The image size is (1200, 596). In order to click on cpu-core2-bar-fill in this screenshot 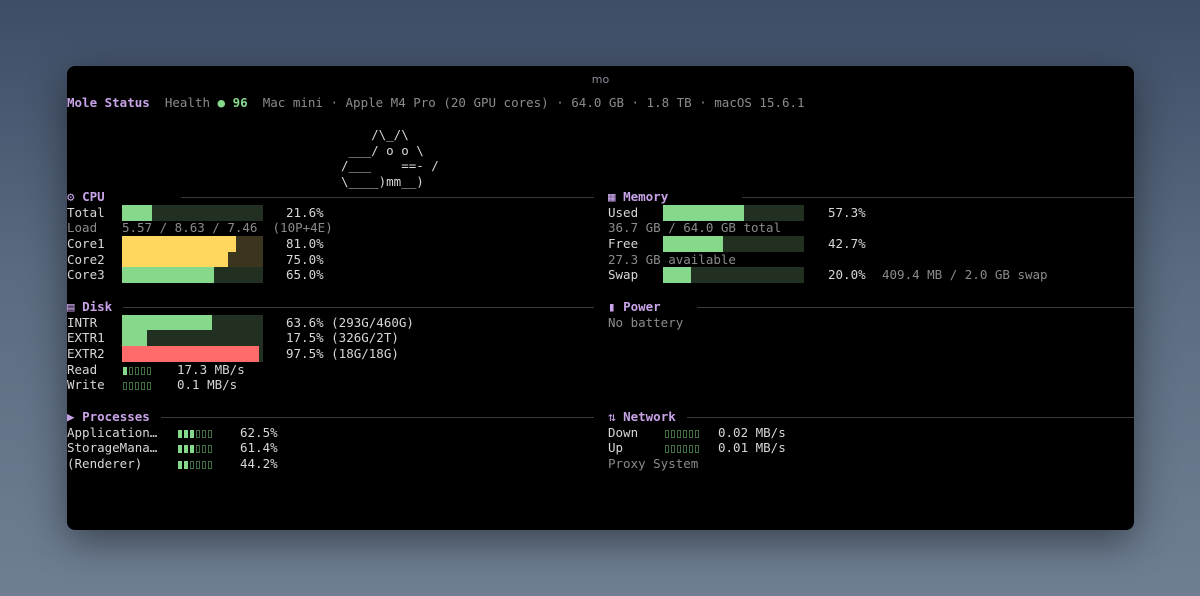, I will do `click(175, 260)`.